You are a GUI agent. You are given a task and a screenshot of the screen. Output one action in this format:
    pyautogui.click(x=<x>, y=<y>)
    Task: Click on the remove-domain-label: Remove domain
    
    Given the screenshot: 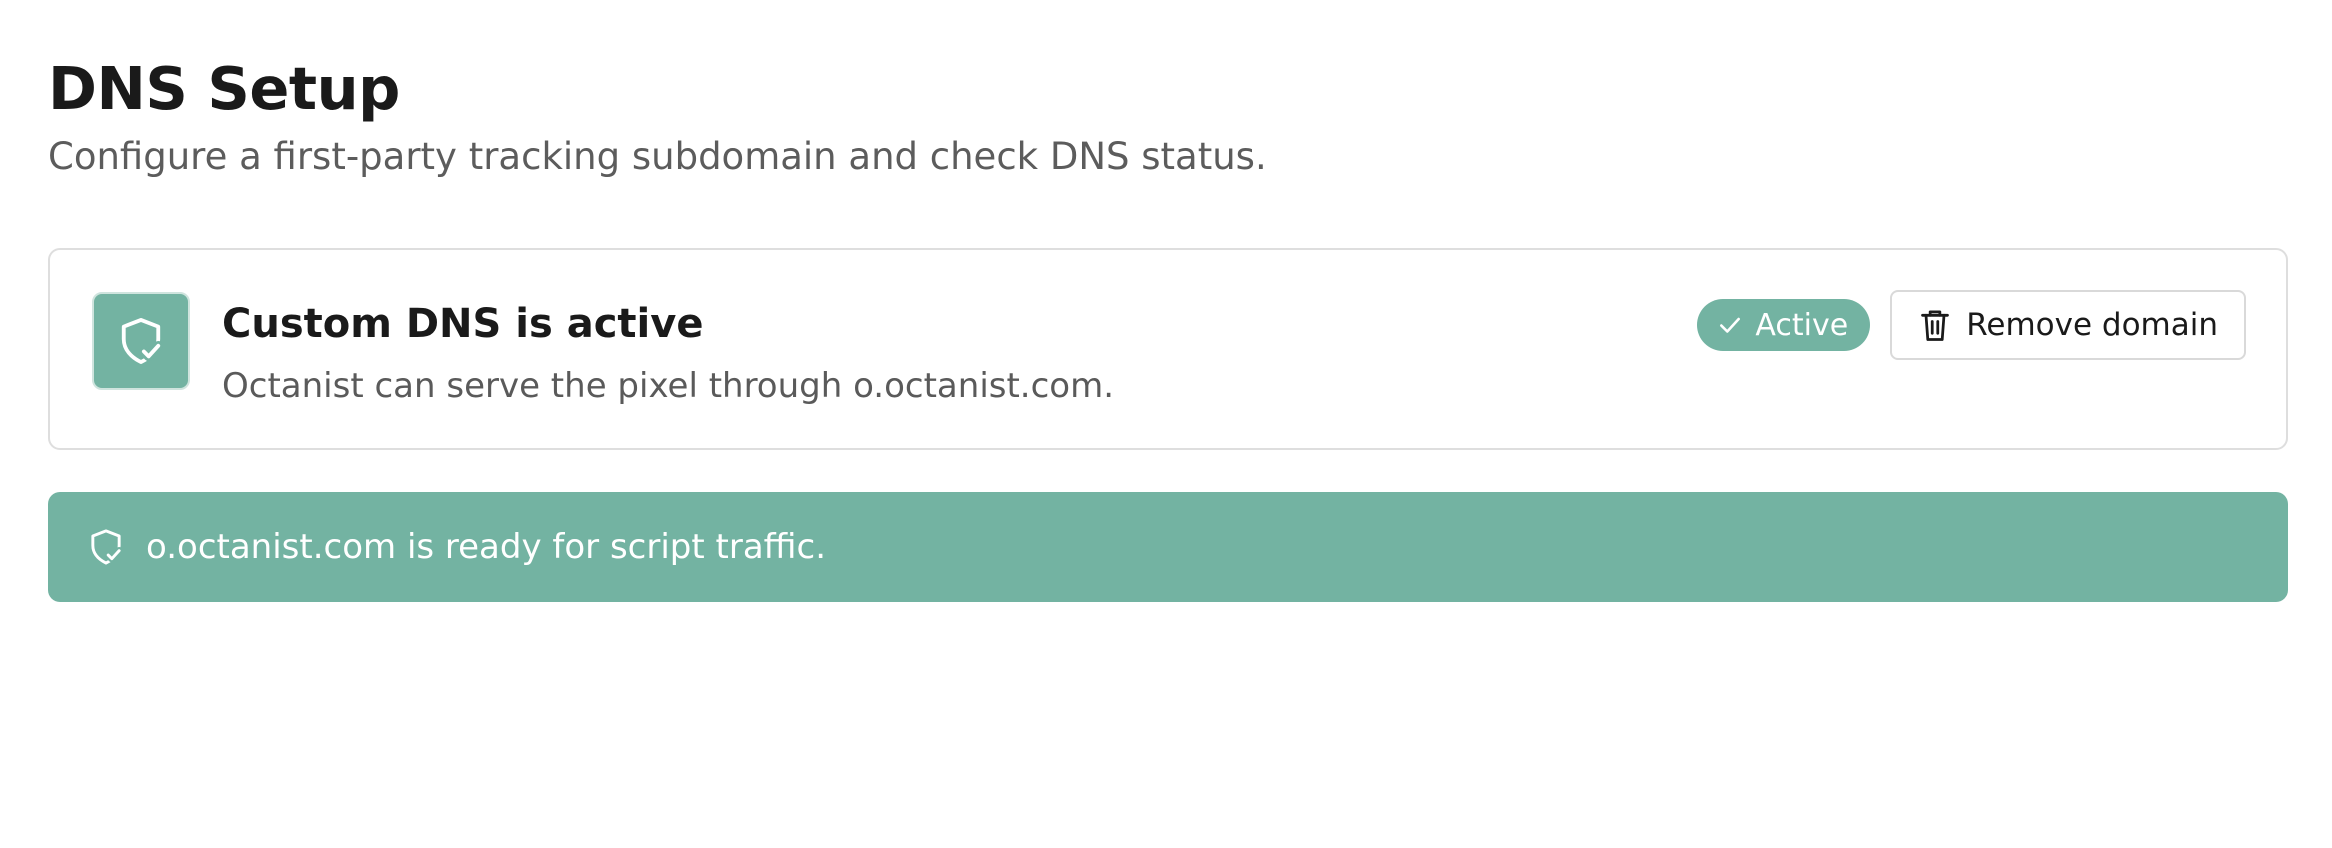 What is the action you would take?
    pyautogui.click(x=2092, y=325)
    